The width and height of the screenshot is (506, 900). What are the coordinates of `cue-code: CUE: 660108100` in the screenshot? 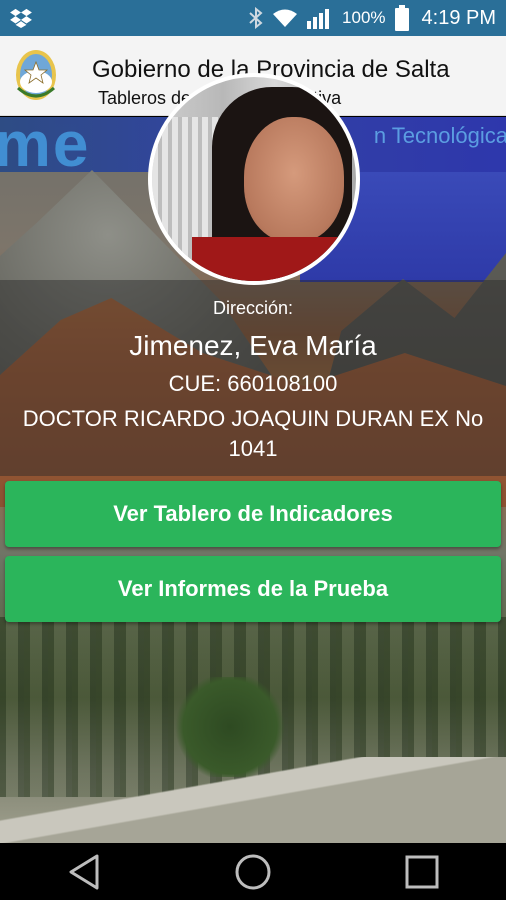 It's located at (253, 383).